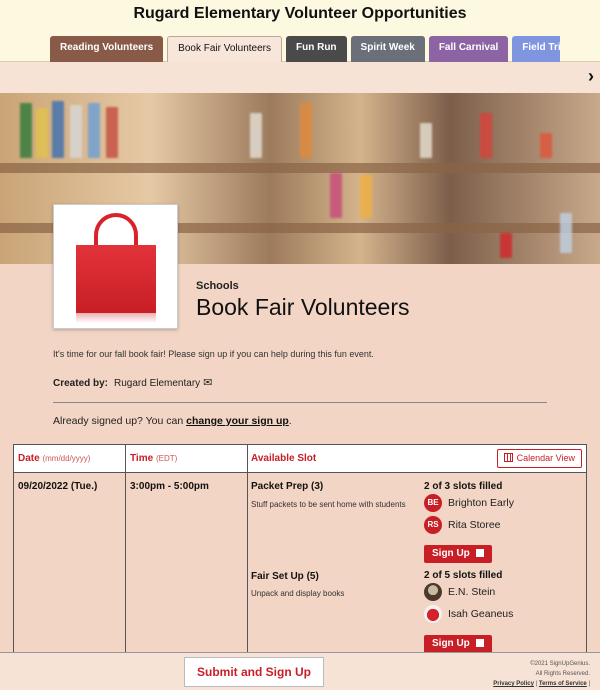 The width and height of the screenshot is (600, 690). What do you see at coordinates (560, 664) in the screenshot?
I see `copyright: ©2021 SignUpGenius.` at bounding box center [560, 664].